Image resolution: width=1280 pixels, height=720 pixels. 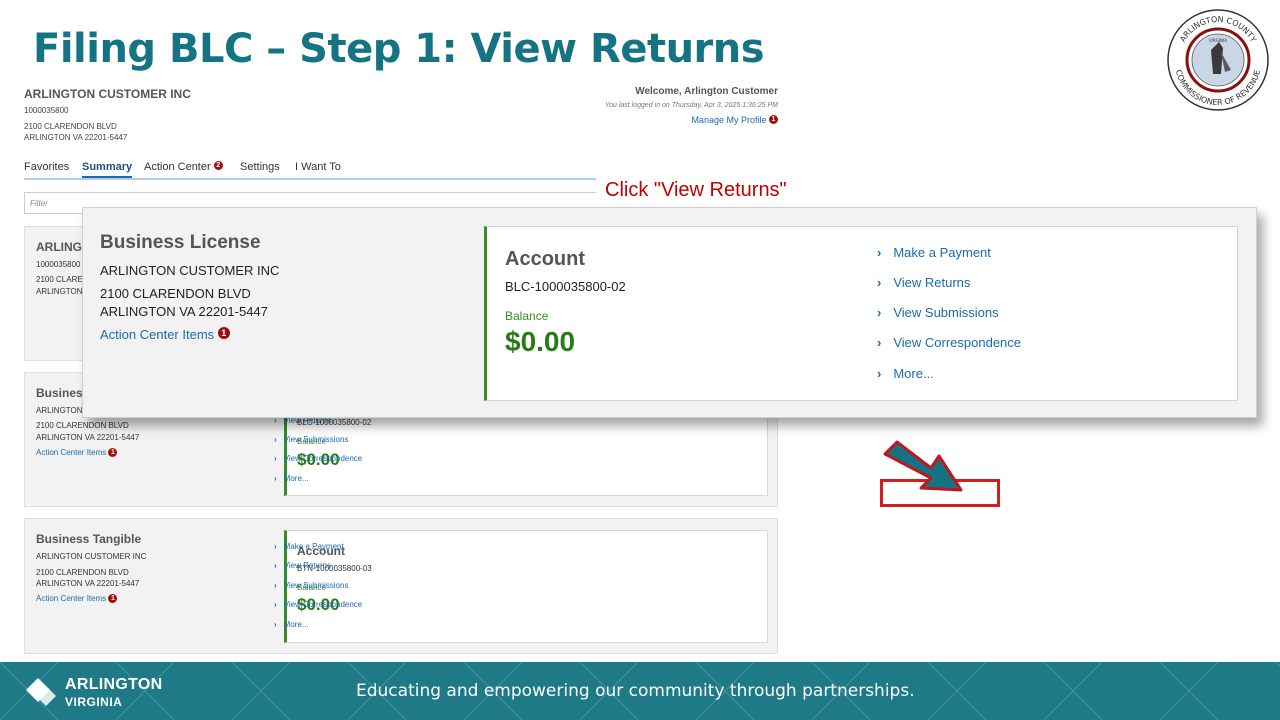 I want to click on account-panel: Account BTN-1000035800-03 Balance $0.00, so click(x=526, y=586).